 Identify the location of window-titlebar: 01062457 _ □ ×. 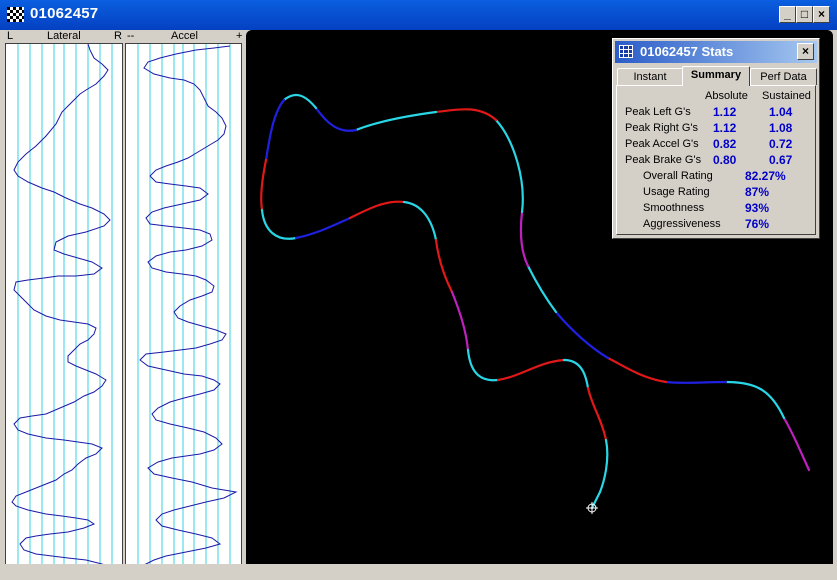
(418, 15).